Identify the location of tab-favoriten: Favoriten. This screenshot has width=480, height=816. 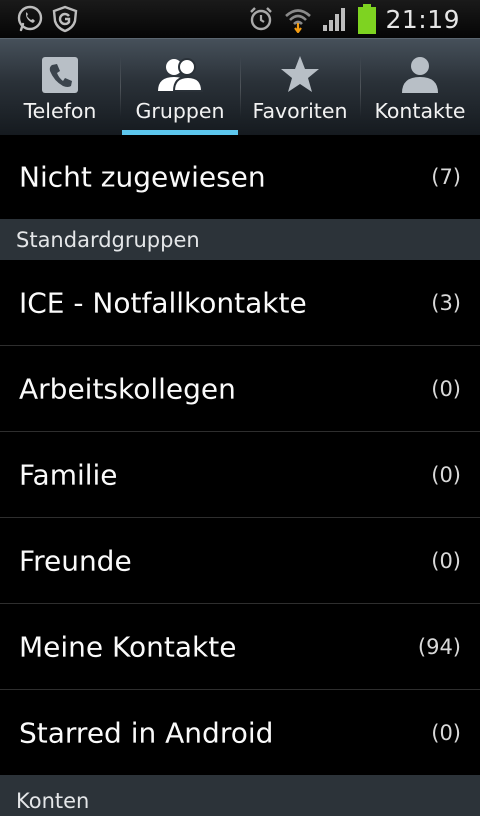
(300, 87).